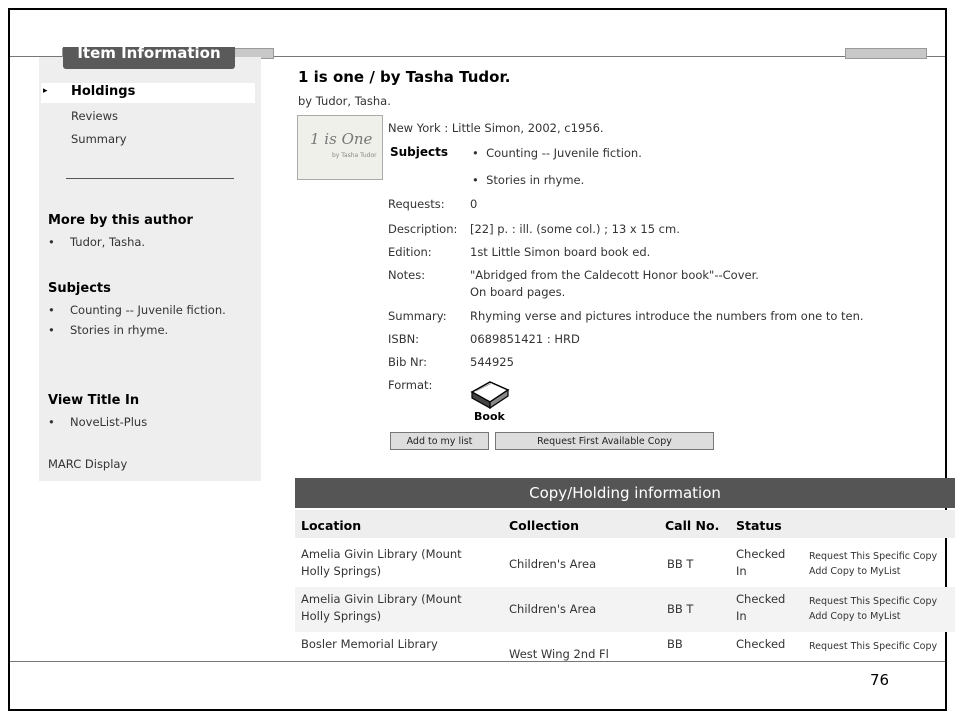 The width and height of the screenshot is (955, 719). I want to click on edition-label: Edition:, so click(410, 252).